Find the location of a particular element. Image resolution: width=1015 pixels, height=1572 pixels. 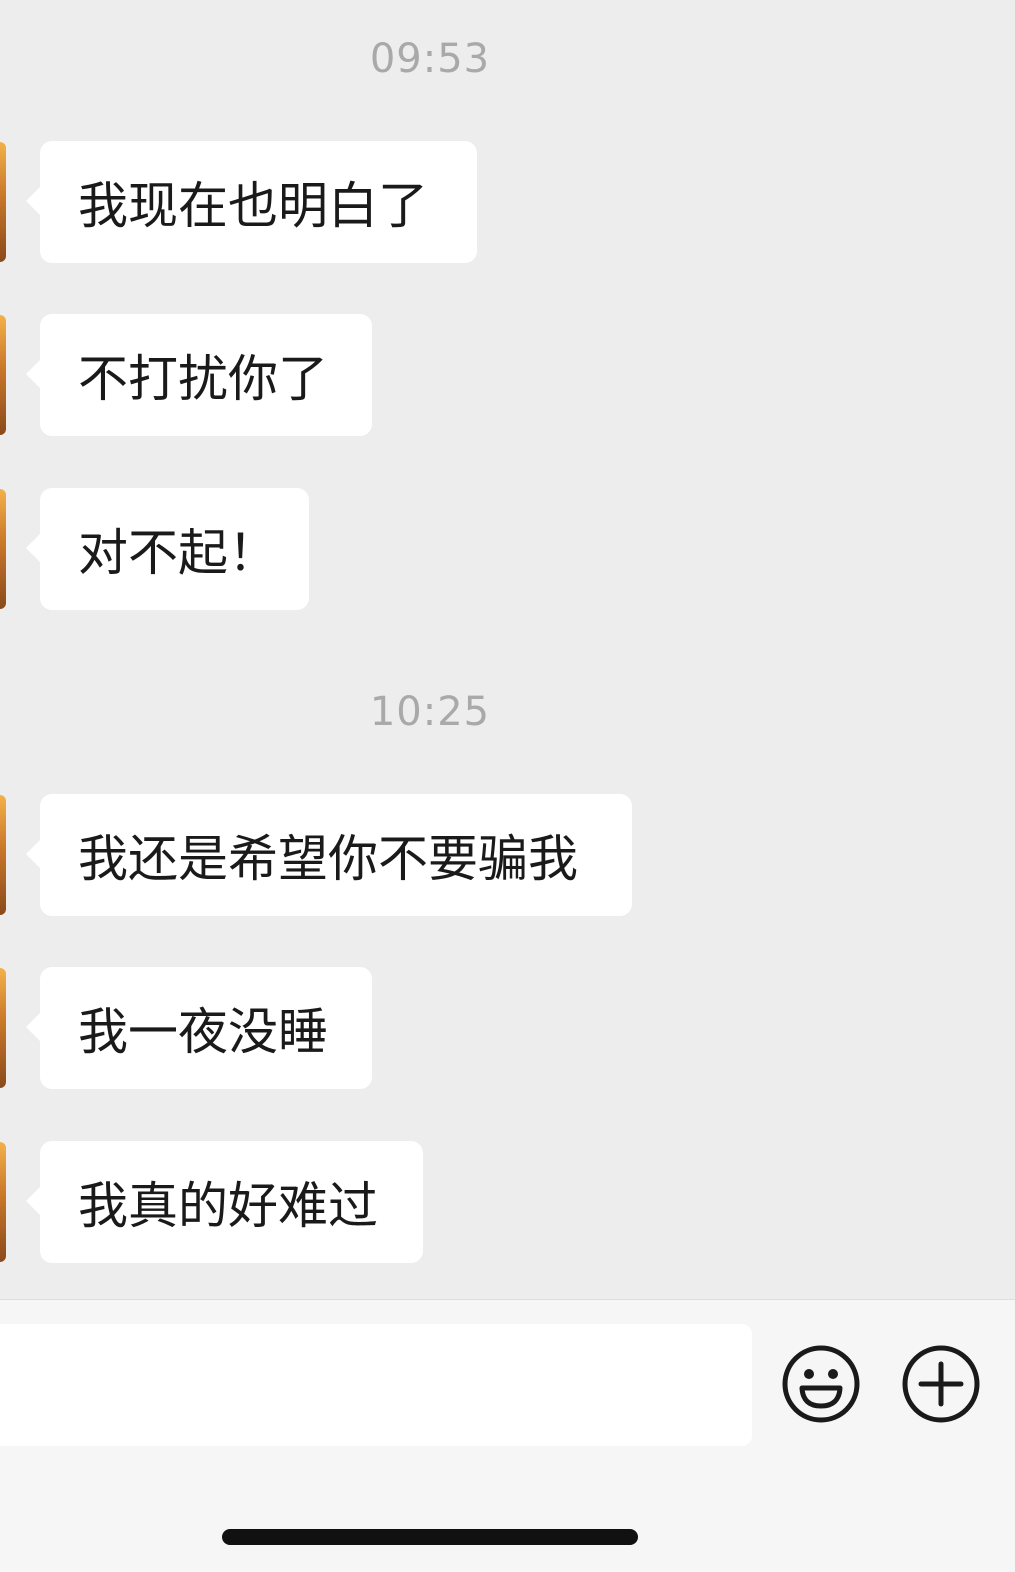

message-bubble: 不打扰你了 is located at coordinates (199, 375).